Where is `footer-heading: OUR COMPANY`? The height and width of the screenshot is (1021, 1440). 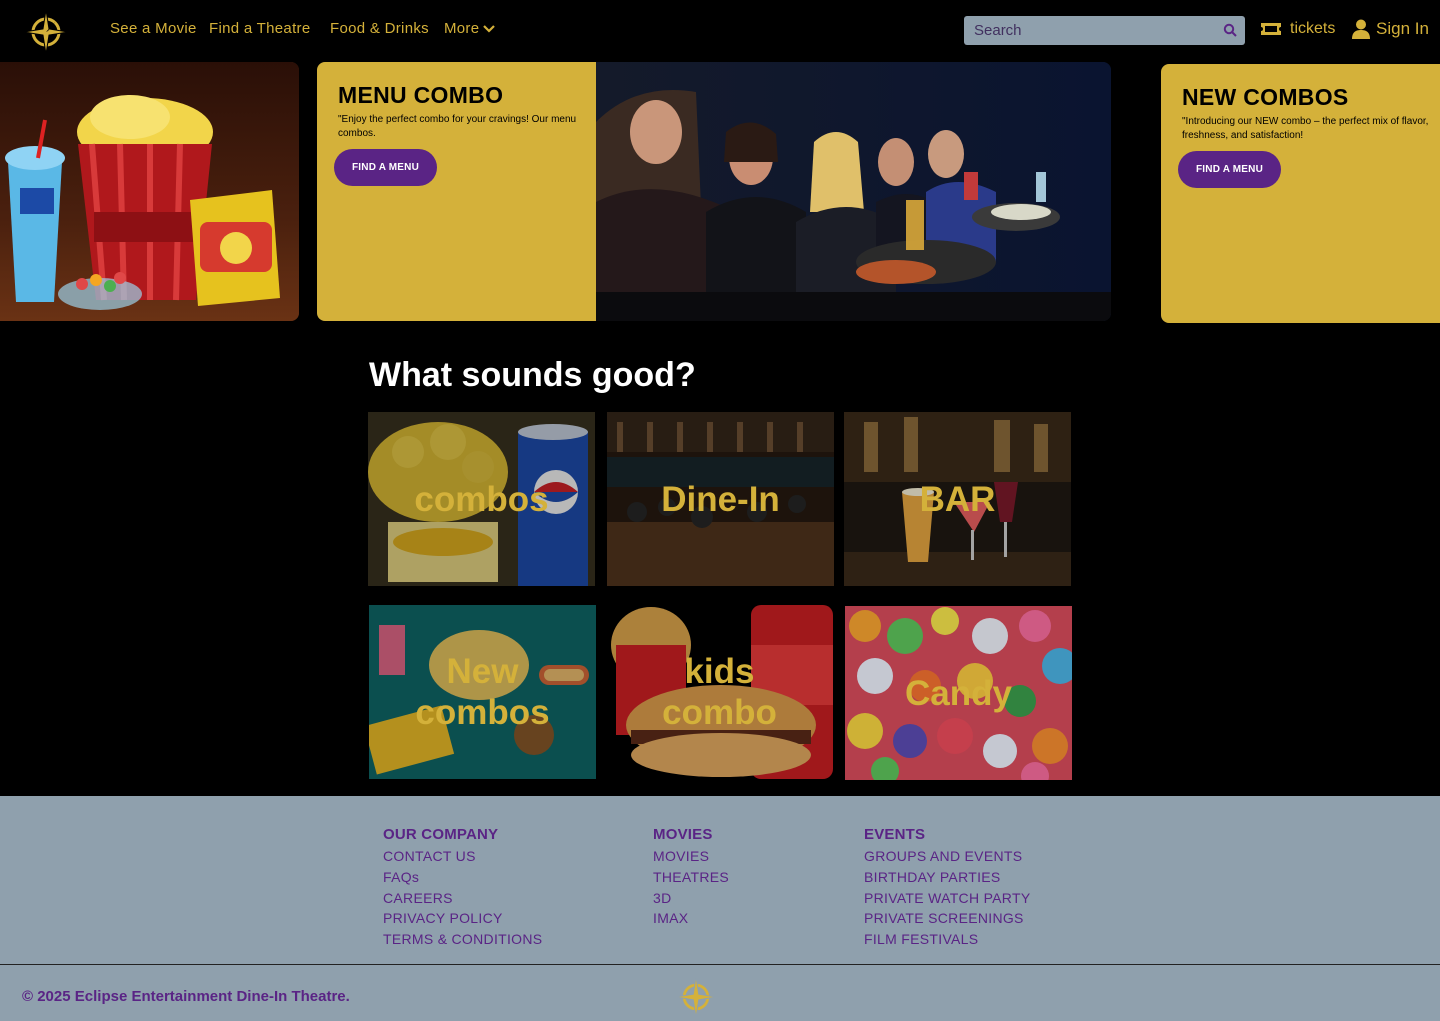
footer-heading: OUR COMPANY is located at coordinates (441, 834).